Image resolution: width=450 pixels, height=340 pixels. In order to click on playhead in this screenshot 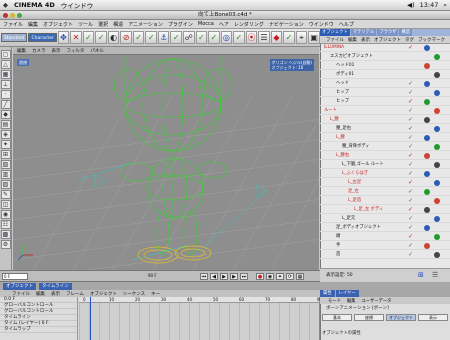, I will do `click(90, 318)`.